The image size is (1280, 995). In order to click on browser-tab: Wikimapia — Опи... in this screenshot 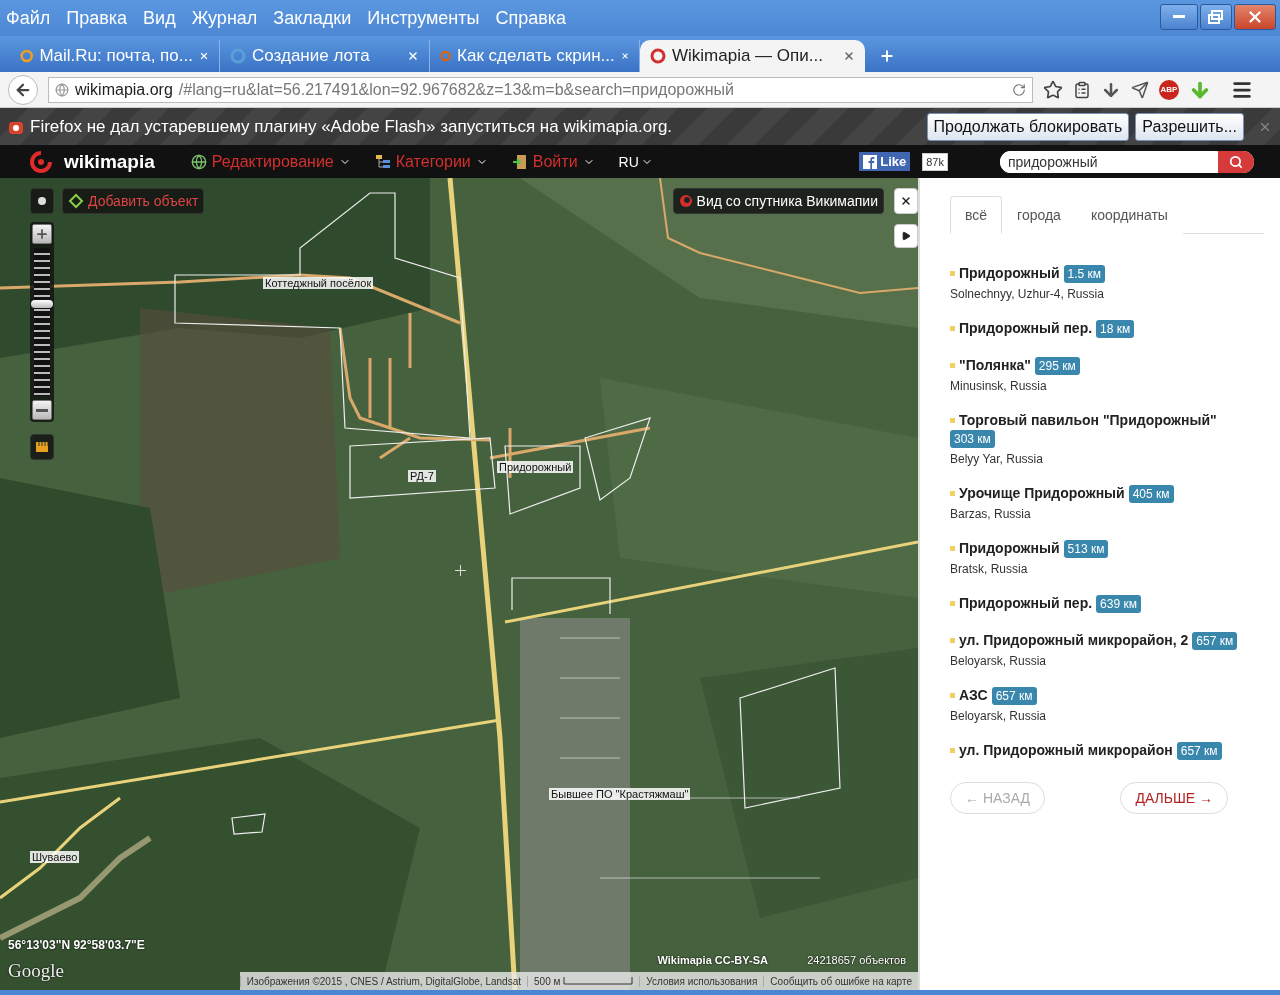, I will do `click(752, 56)`.